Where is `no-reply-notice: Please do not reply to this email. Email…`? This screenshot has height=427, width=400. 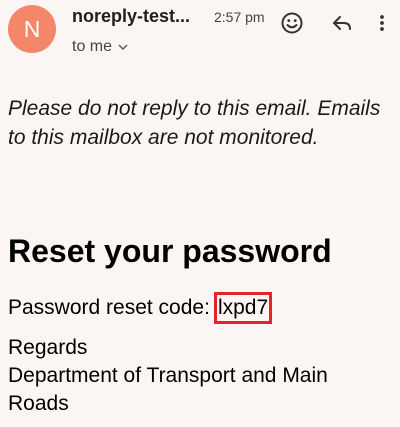
no-reply-notice: Please do not reply to this email. Email… is located at coordinates (194, 123).